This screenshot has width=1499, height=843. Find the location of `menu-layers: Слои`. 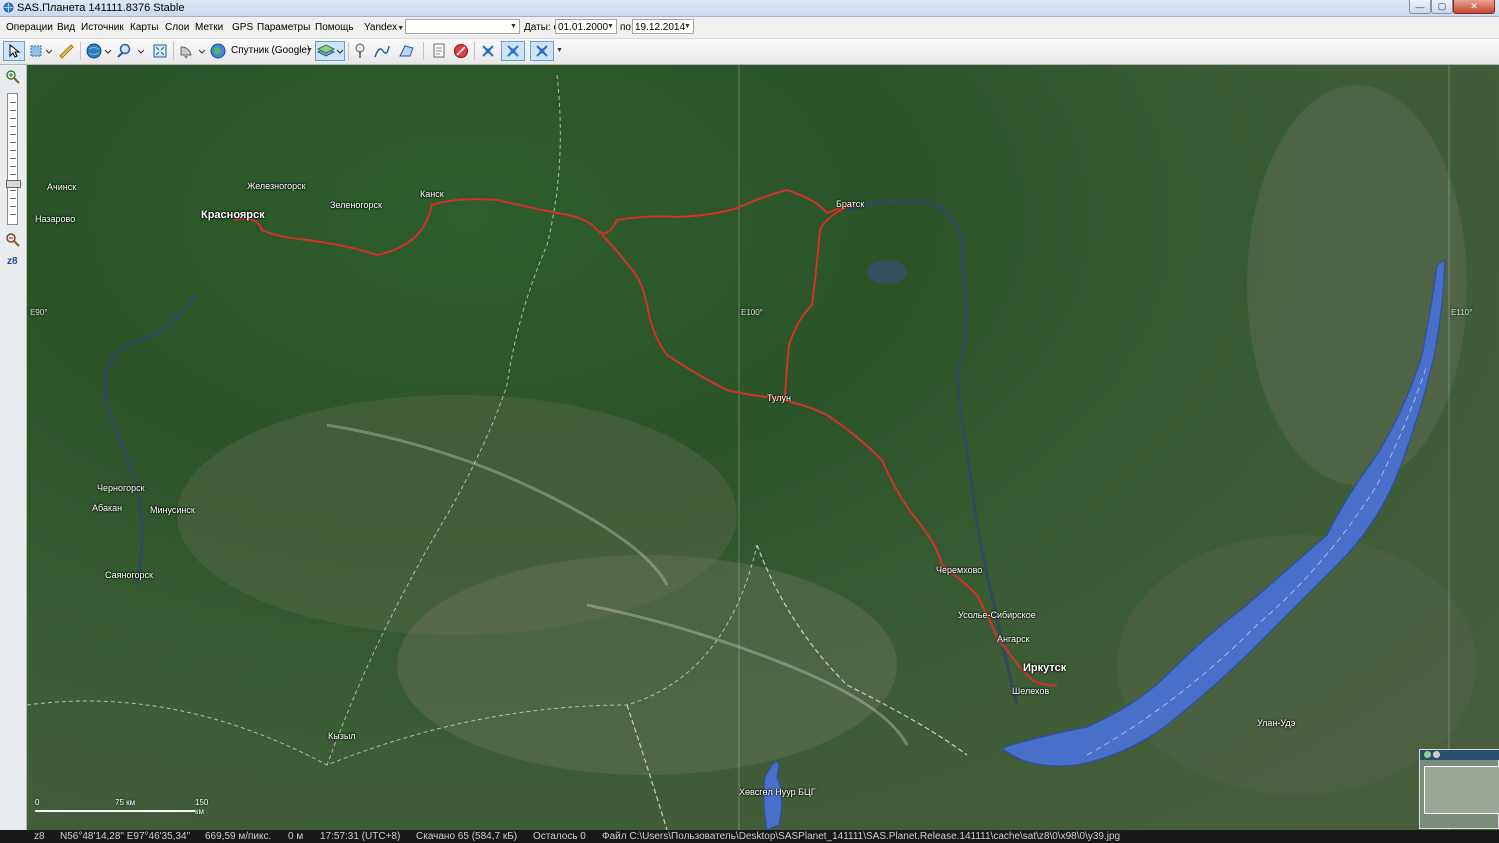

menu-layers: Слои is located at coordinates (177, 27).